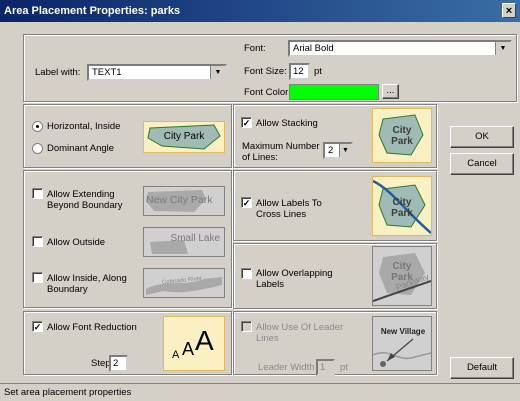 Image resolution: width=520 pixels, height=401 pixels. I want to click on preview-park-2: Park, so click(402, 213).